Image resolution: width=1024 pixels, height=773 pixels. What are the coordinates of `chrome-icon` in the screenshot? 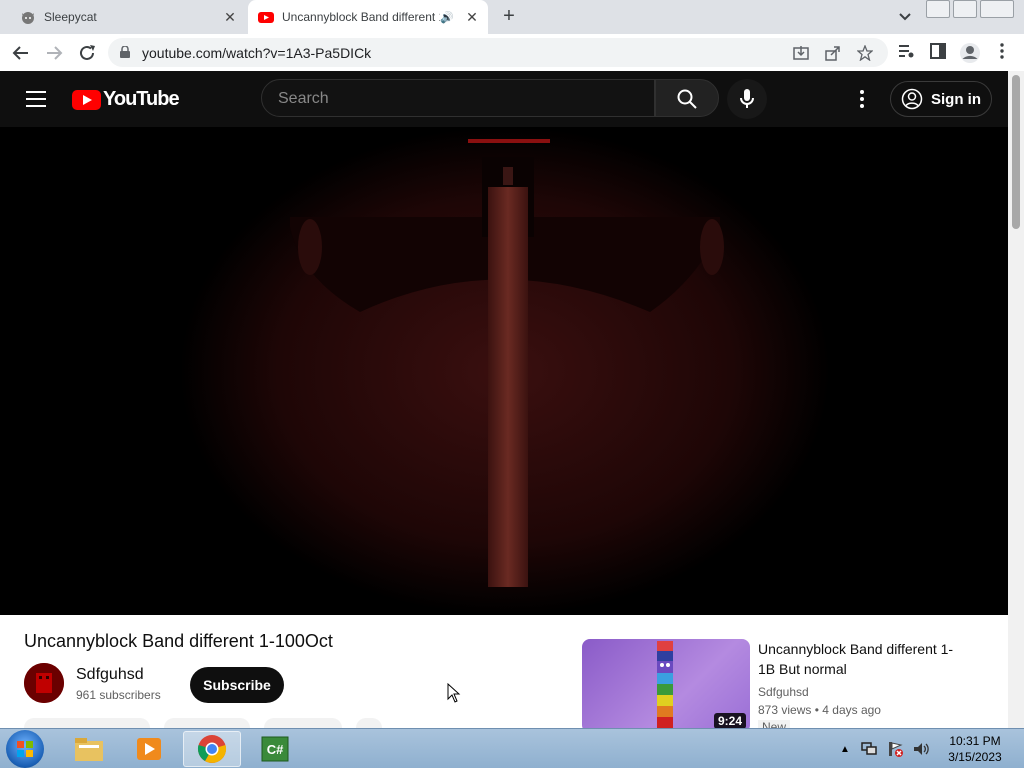 It's located at (212, 749).